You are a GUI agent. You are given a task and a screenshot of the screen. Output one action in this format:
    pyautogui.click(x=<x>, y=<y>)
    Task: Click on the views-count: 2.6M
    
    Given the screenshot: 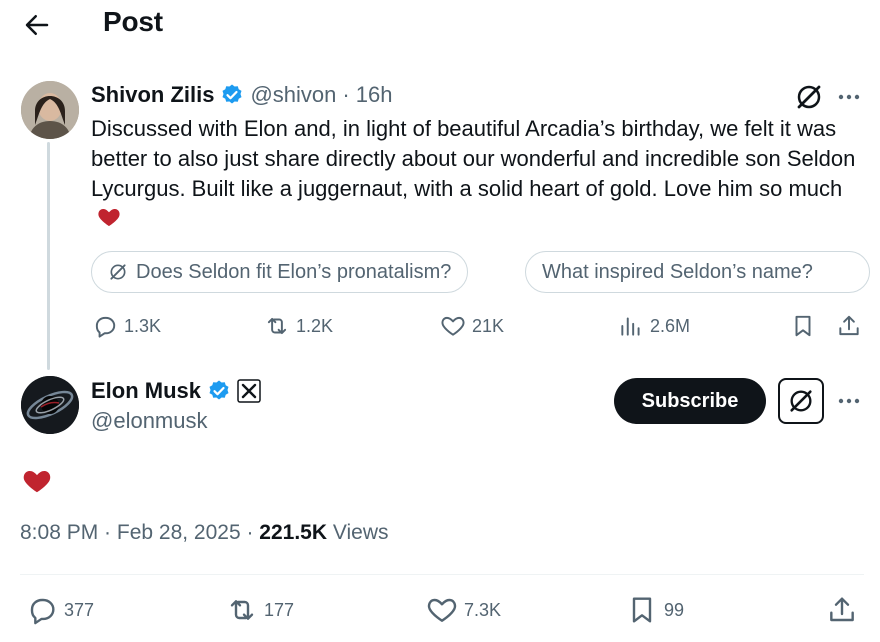 What is the action you would take?
    pyautogui.click(x=670, y=325)
    